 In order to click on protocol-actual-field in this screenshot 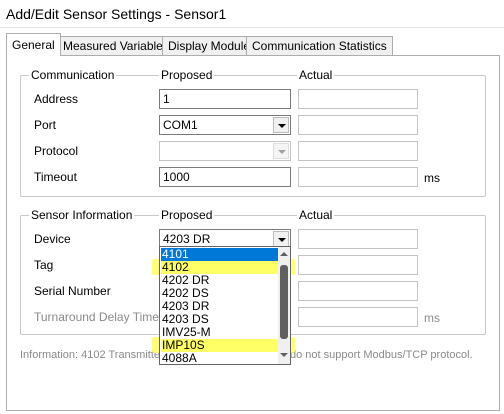, I will do `click(358, 151)`.